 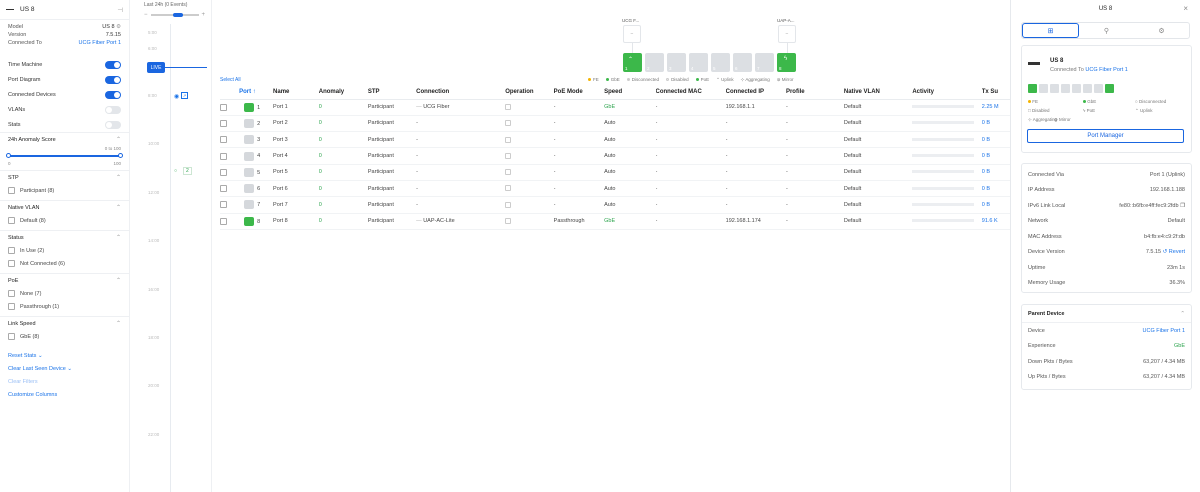 What do you see at coordinates (64, 368) in the screenshot?
I see `clear-last-seen-link: Clear Last Seen Device ⌄` at bounding box center [64, 368].